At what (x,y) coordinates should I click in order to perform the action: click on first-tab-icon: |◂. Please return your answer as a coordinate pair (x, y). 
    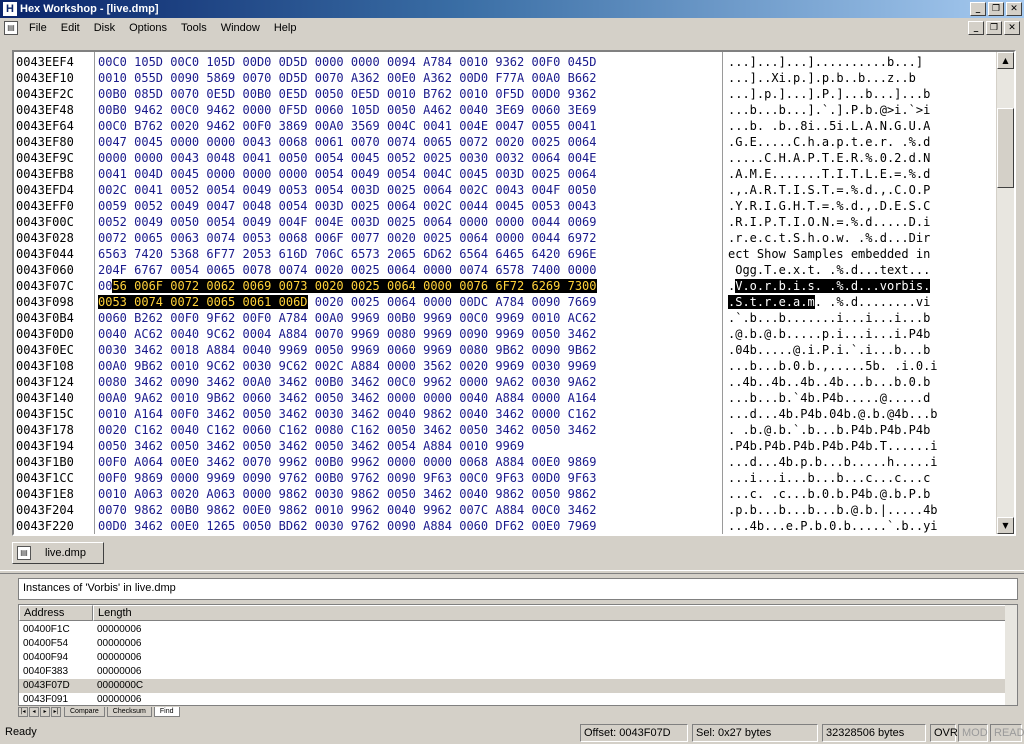
    Looking at the image, I should click on (23, 712).